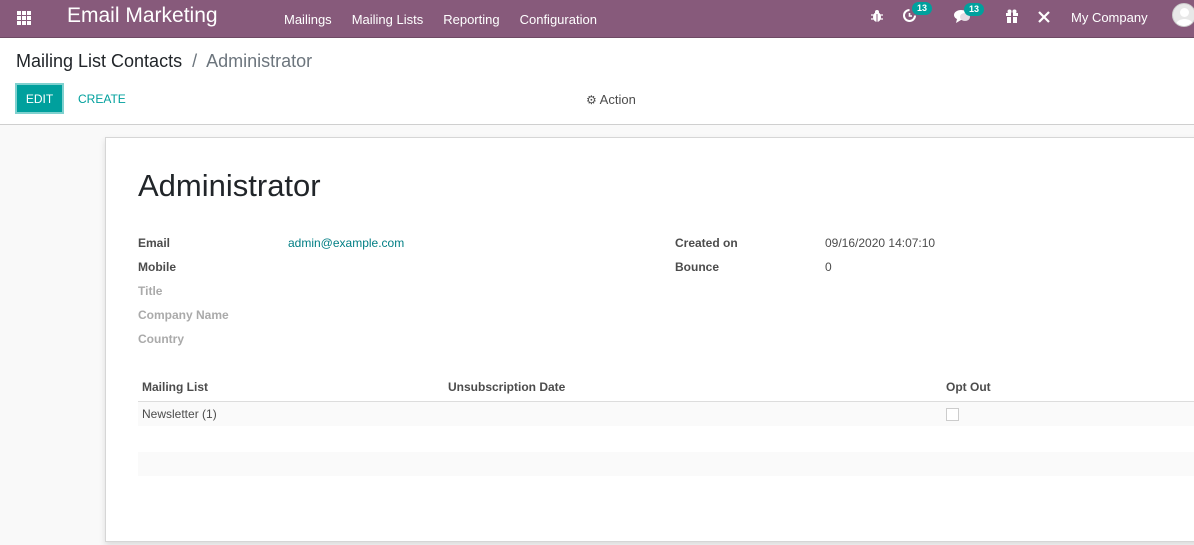 Image resolution: width=1194 pixels, height=545 pixels. What do you see at coordinates (591, 100) in the screenshot?
I see `gear-icon: ⚙` at bounding box center [591, 100].